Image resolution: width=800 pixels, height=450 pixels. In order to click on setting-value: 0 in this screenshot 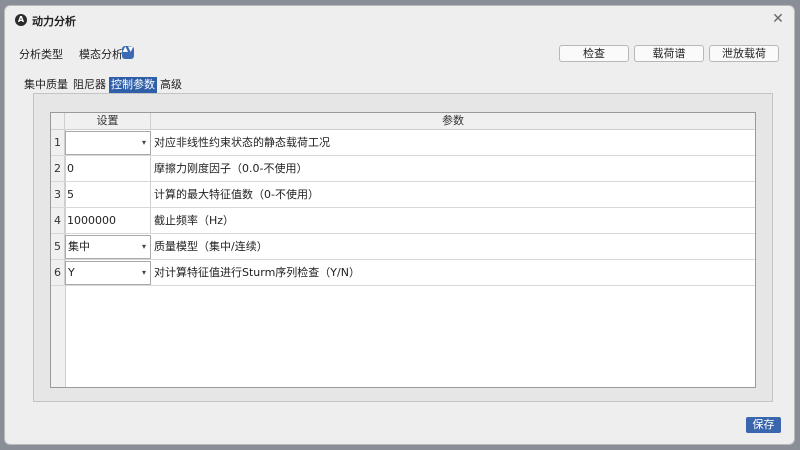, I will do `click(70, 168)`.